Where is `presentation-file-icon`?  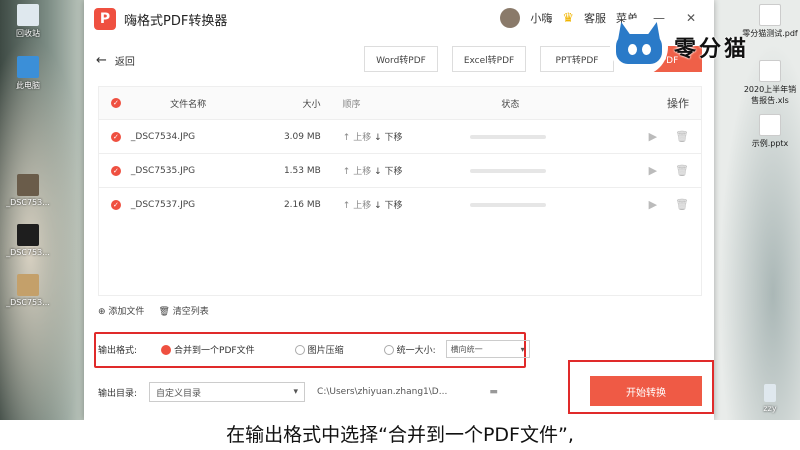 presentation-file-icon is located at coordinates (770, 125).